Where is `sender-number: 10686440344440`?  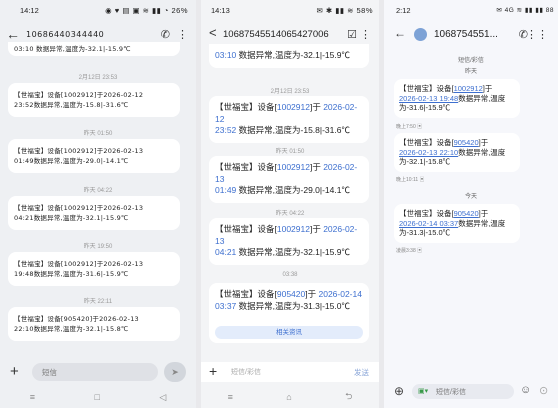 sender-number: 10686440344440 is located at coordinates (65, 34).